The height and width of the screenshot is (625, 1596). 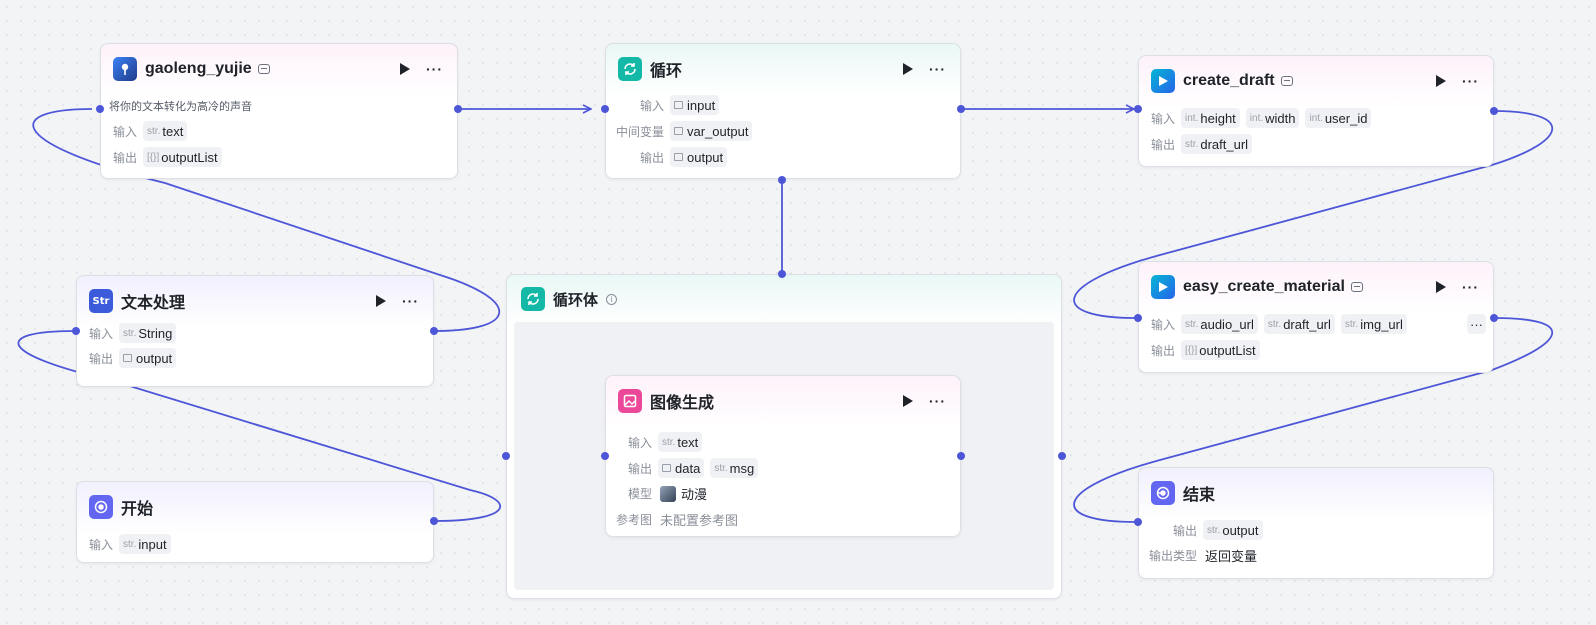 I want to click on input-param-img-url: str. img_url, so click(x=1373, y=324).